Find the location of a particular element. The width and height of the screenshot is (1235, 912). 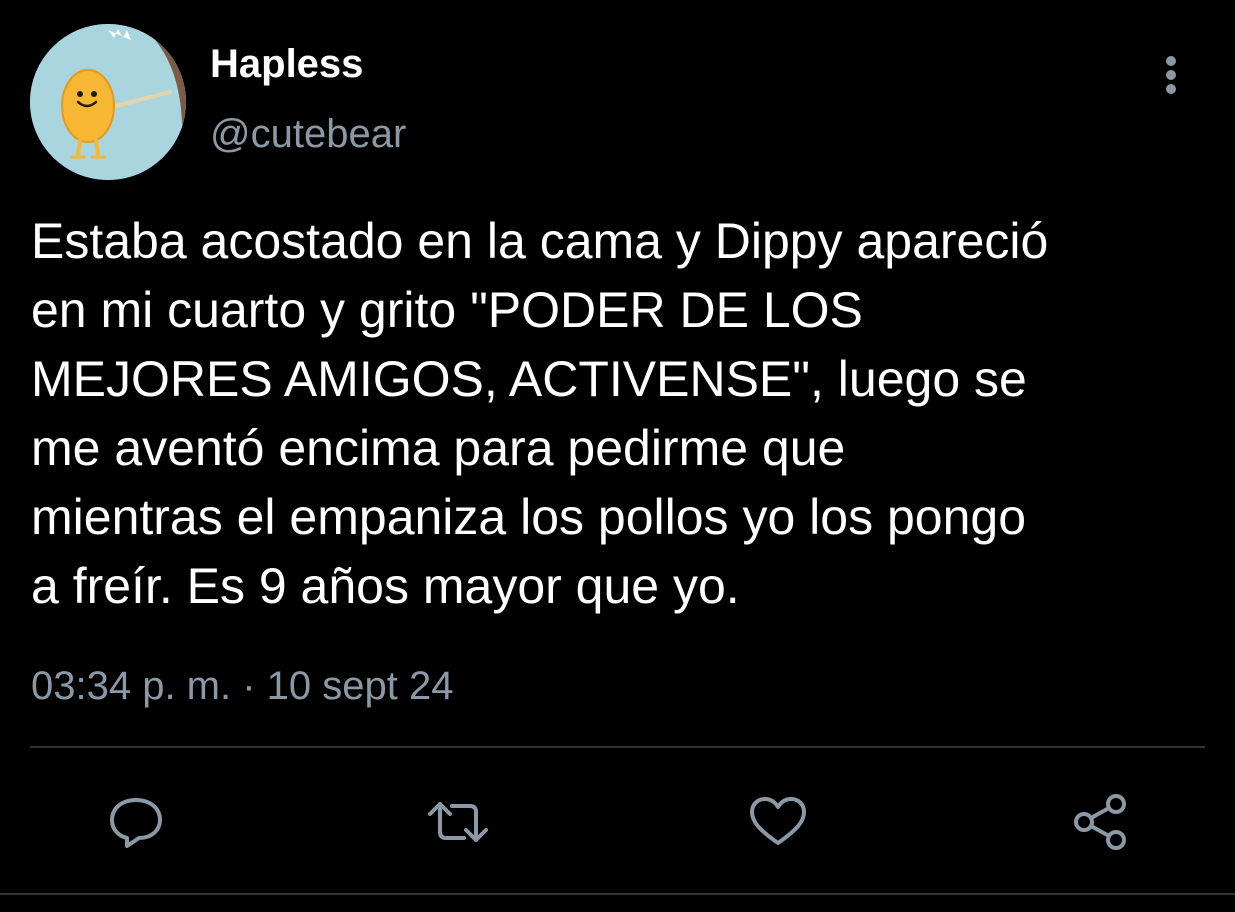

reply-button is located at coordinates (136, 822).